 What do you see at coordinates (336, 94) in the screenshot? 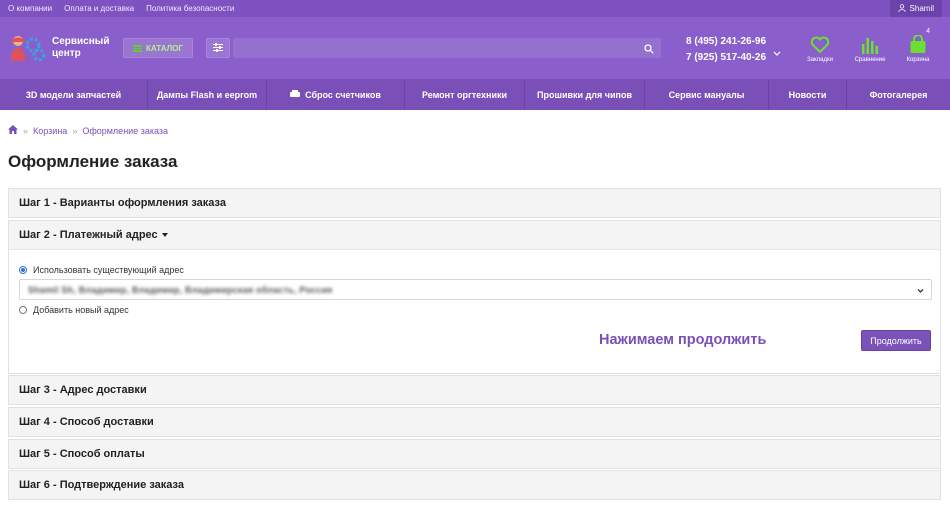
I see `nav-item-counter-reset: Сброс счетчиков` at bounding box center [336, 94].